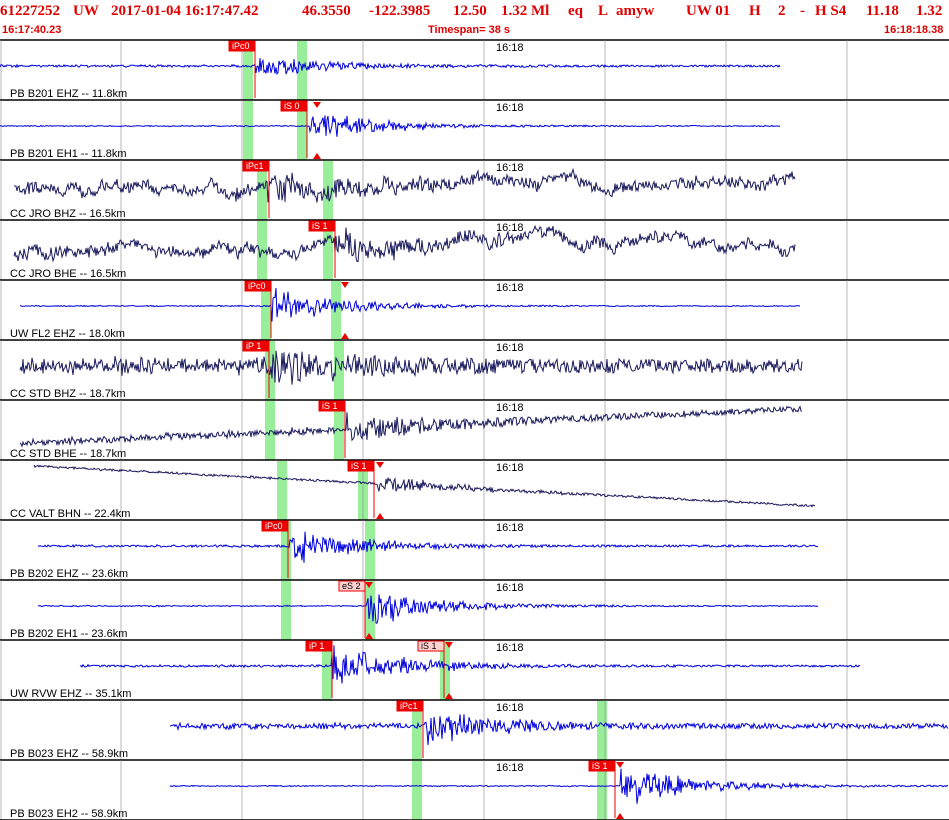 The width and height of the screenshot is (949, 820). I want to click on trace-label: PB B023 EHZ -- 58.9km, so click(69, 754).